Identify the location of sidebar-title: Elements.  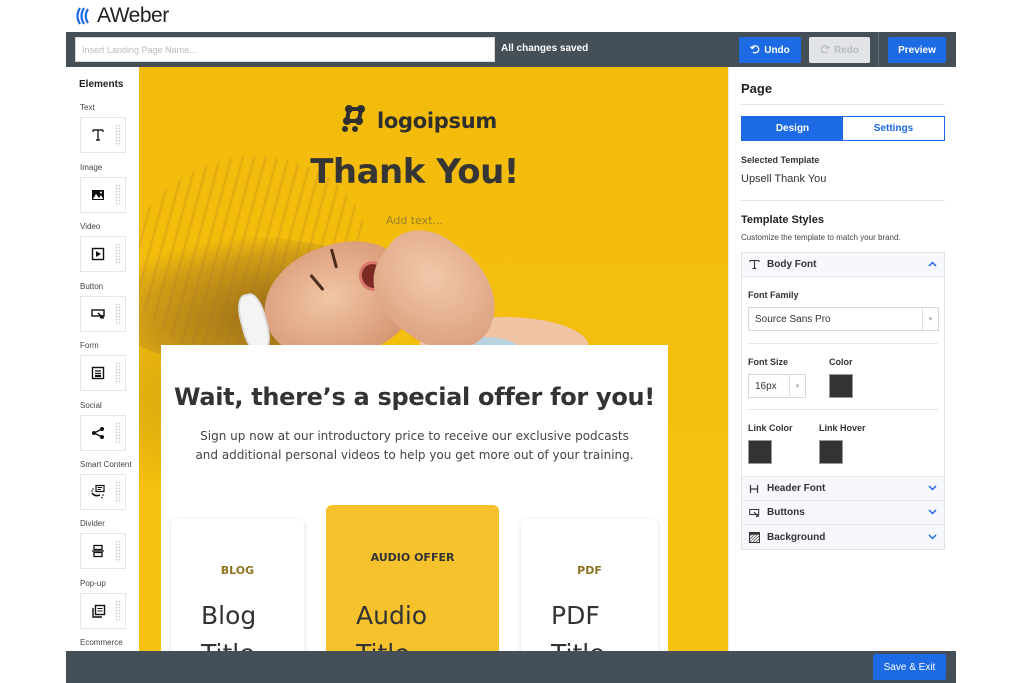
(101, 84).